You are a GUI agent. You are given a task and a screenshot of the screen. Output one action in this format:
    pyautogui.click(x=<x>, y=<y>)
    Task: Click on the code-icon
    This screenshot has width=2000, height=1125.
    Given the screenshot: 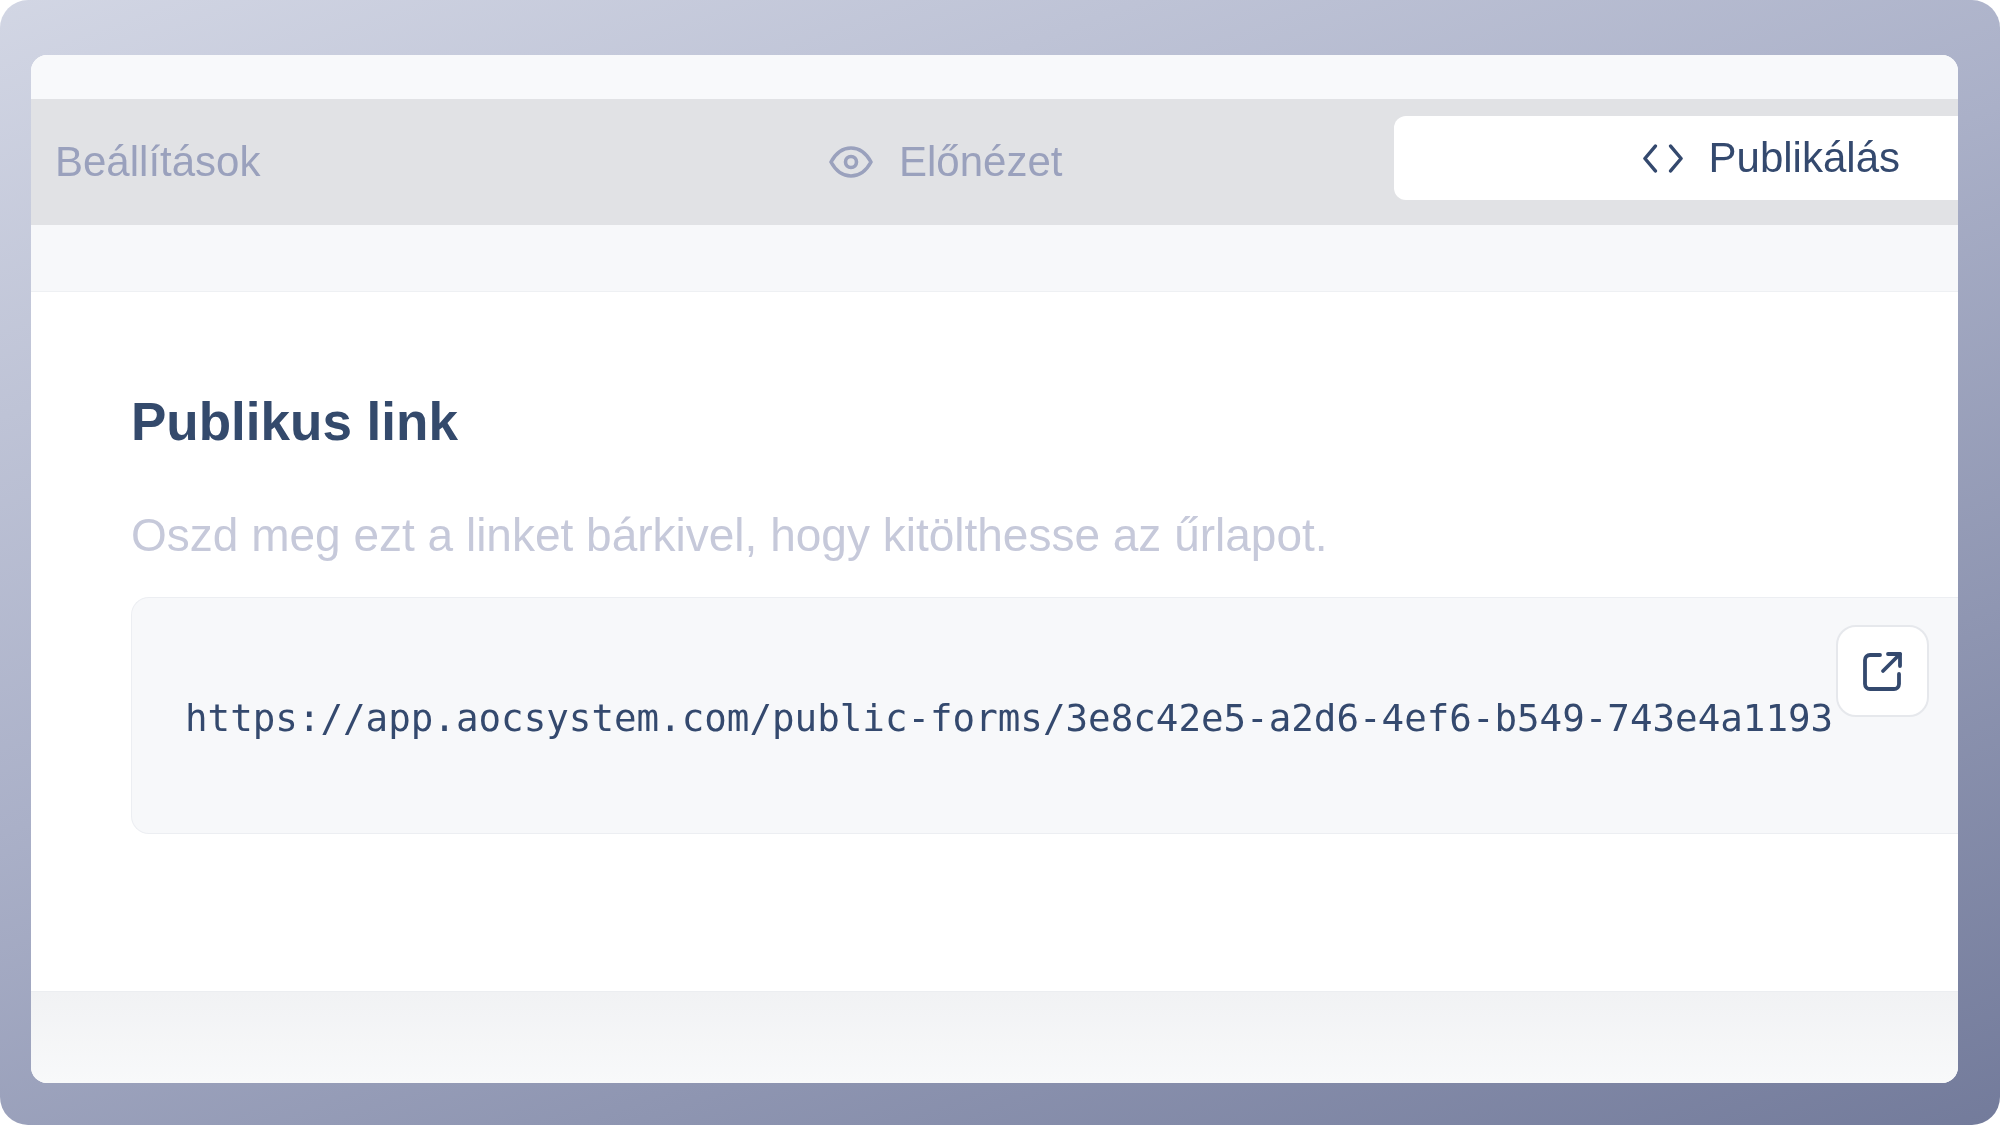 What is the action you would take?
    pyautogui.click(x=1662, y=158)
    